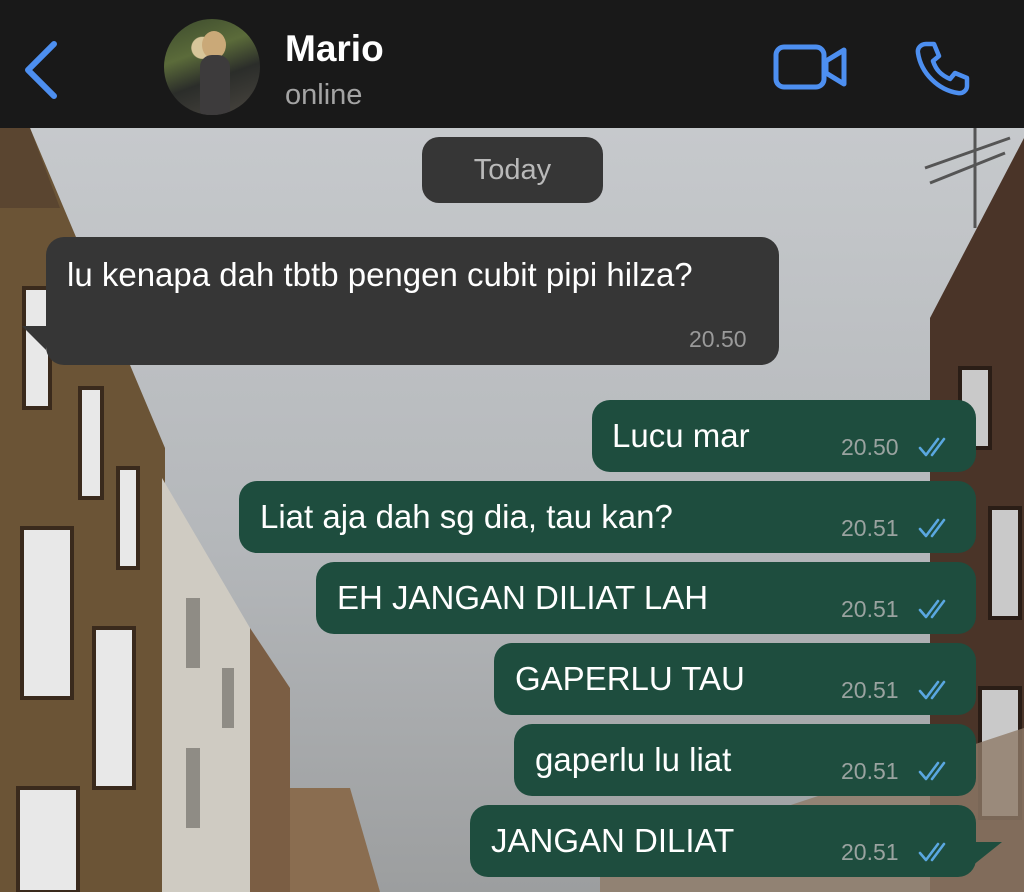 Image resolution: width=1024 pixels, height=892 pixels. I want to click on message-text: gaperlu lu liat, so click(633, 759).